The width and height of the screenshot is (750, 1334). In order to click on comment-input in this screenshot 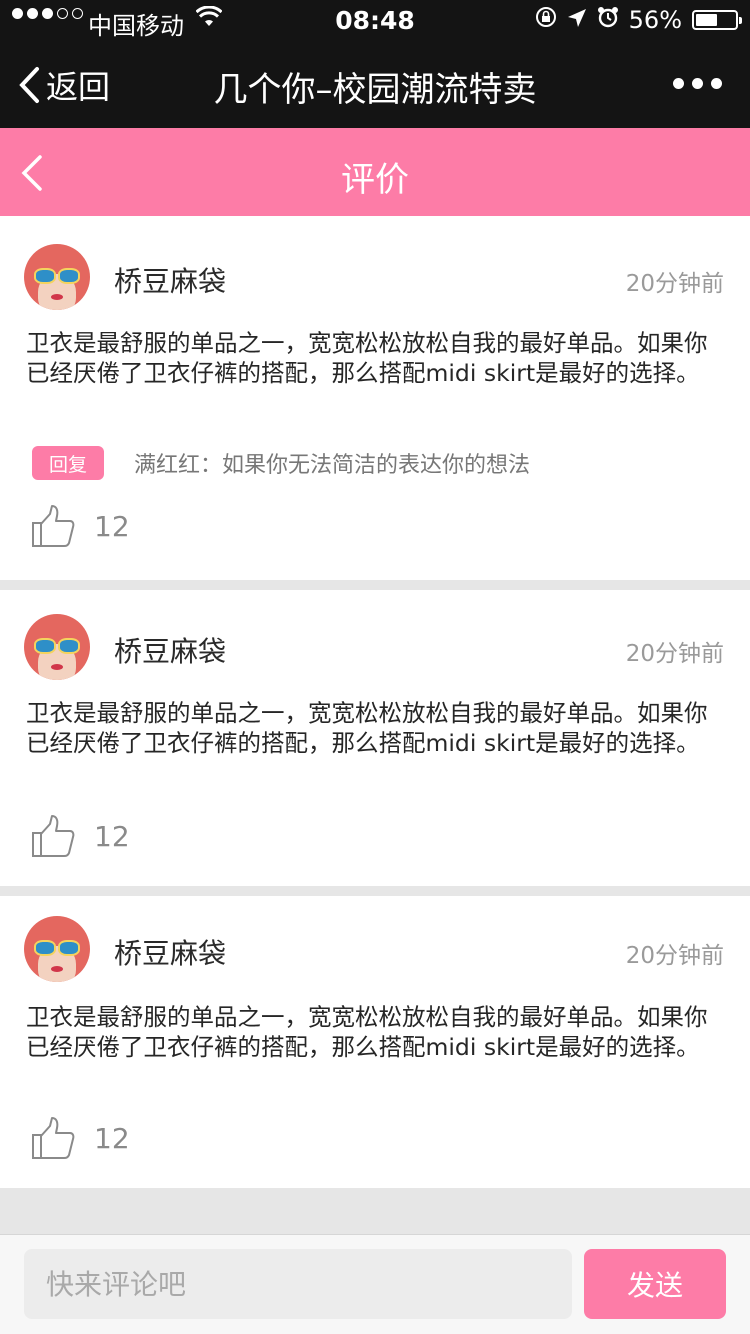, I will do `click(298, 1284)`.